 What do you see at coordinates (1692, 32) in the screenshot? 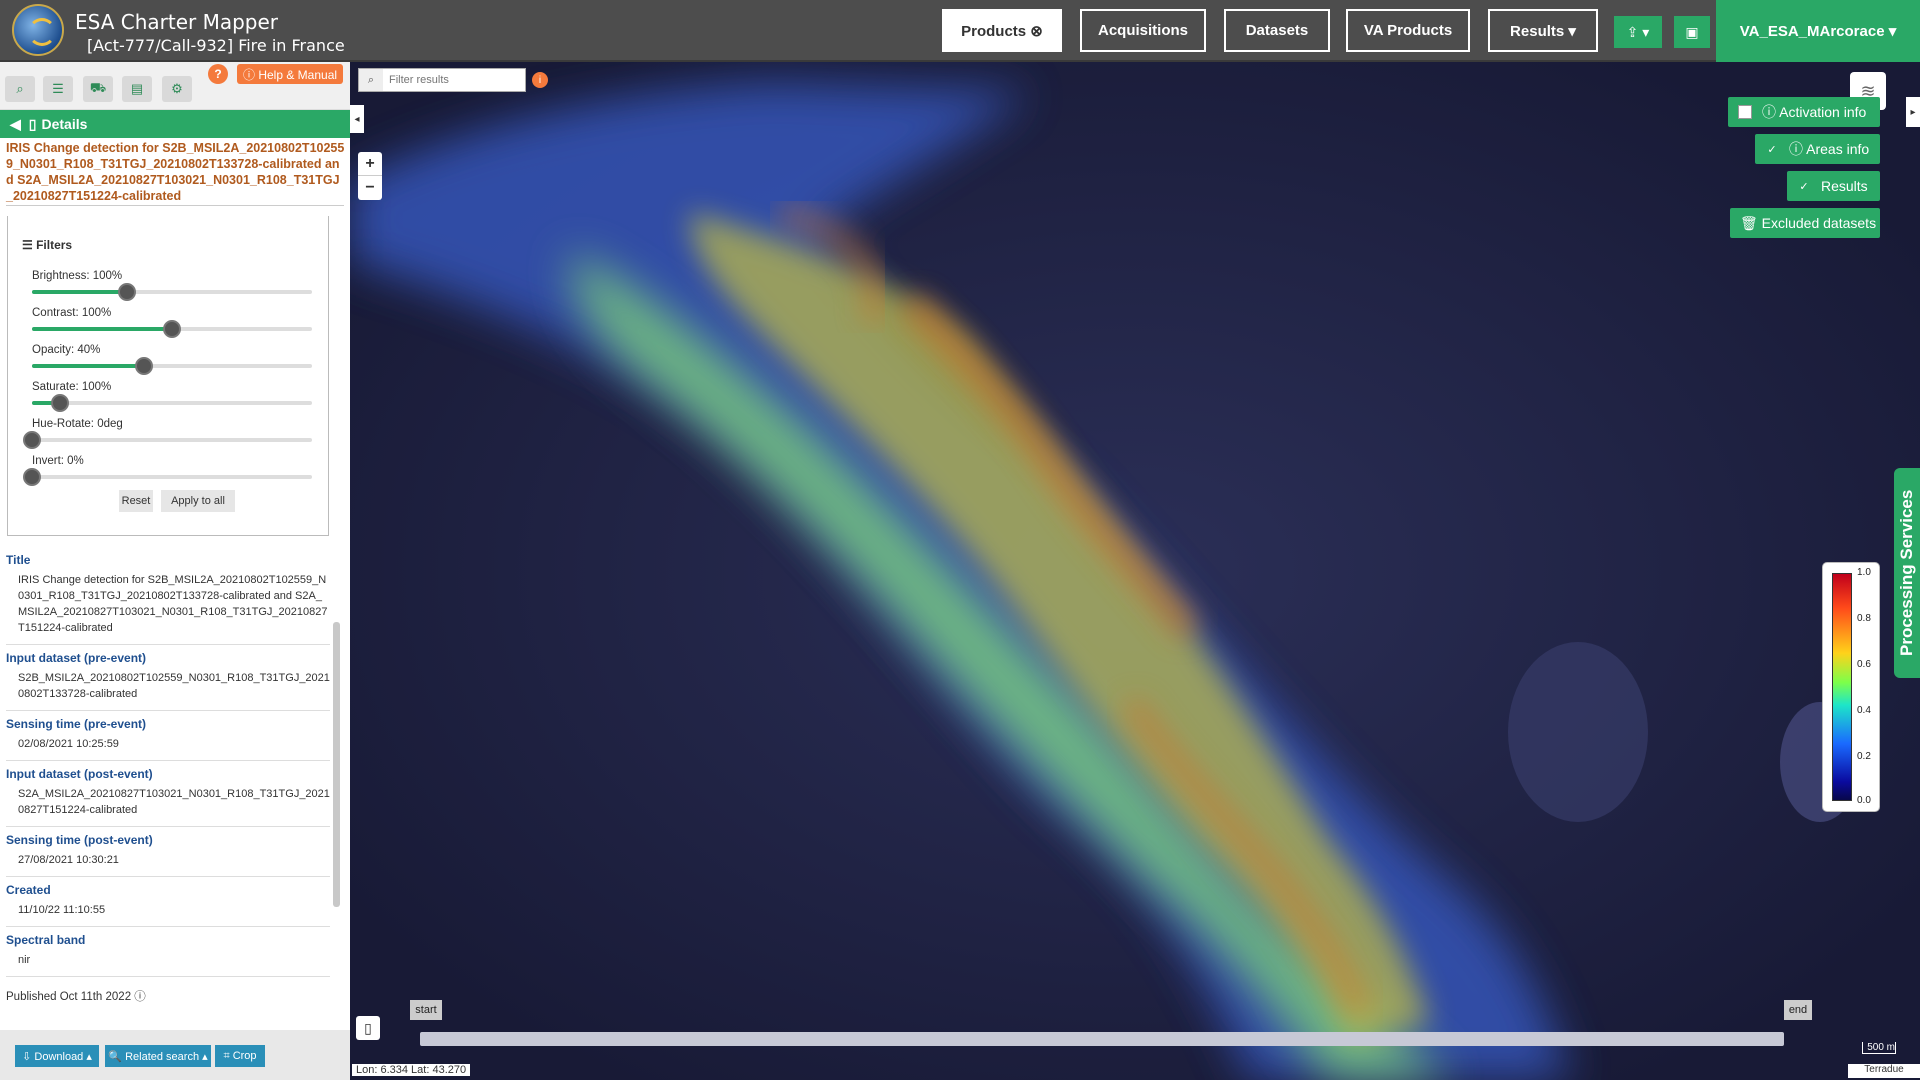
I see `briefcase-icon: ▣` at bounding box center [1692, 32].